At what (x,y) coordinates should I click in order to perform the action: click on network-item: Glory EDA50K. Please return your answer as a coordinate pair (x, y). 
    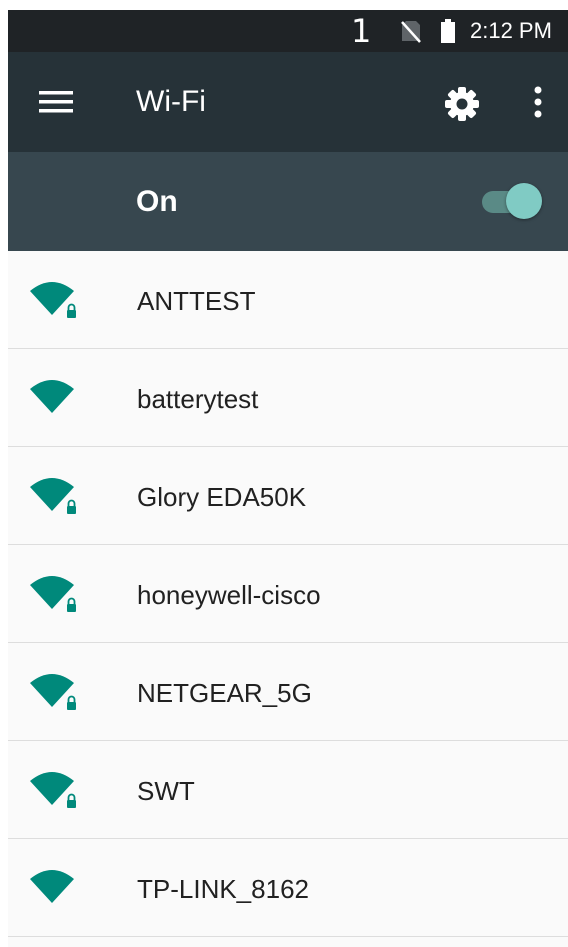
    Looking at the image, I should click on (288, 496).